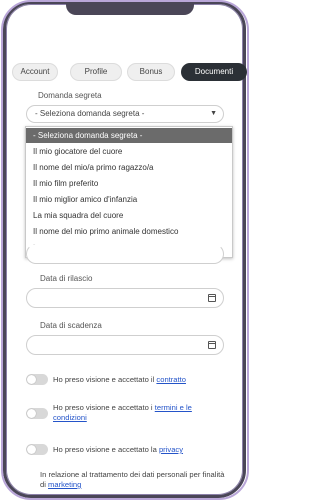 This screenshot has height=500, width=320. What do you see at coordinates (125, 345) in the screenshot?
I see `expiry-date-input` at bounding box center [125, 345].